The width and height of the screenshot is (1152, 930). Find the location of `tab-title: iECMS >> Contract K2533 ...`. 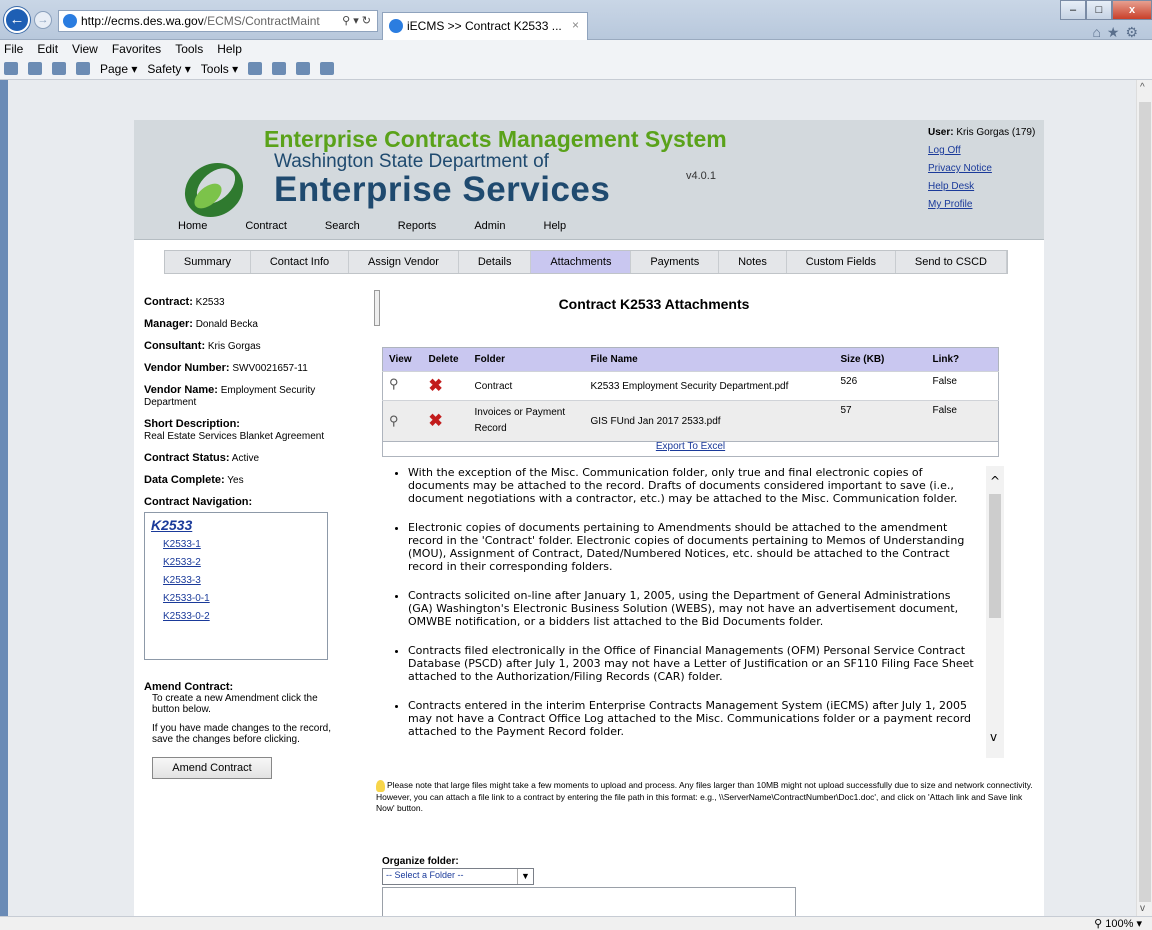

tab-title: iECMS >> Contract K2533 ... is located at coordinates (484, 26).